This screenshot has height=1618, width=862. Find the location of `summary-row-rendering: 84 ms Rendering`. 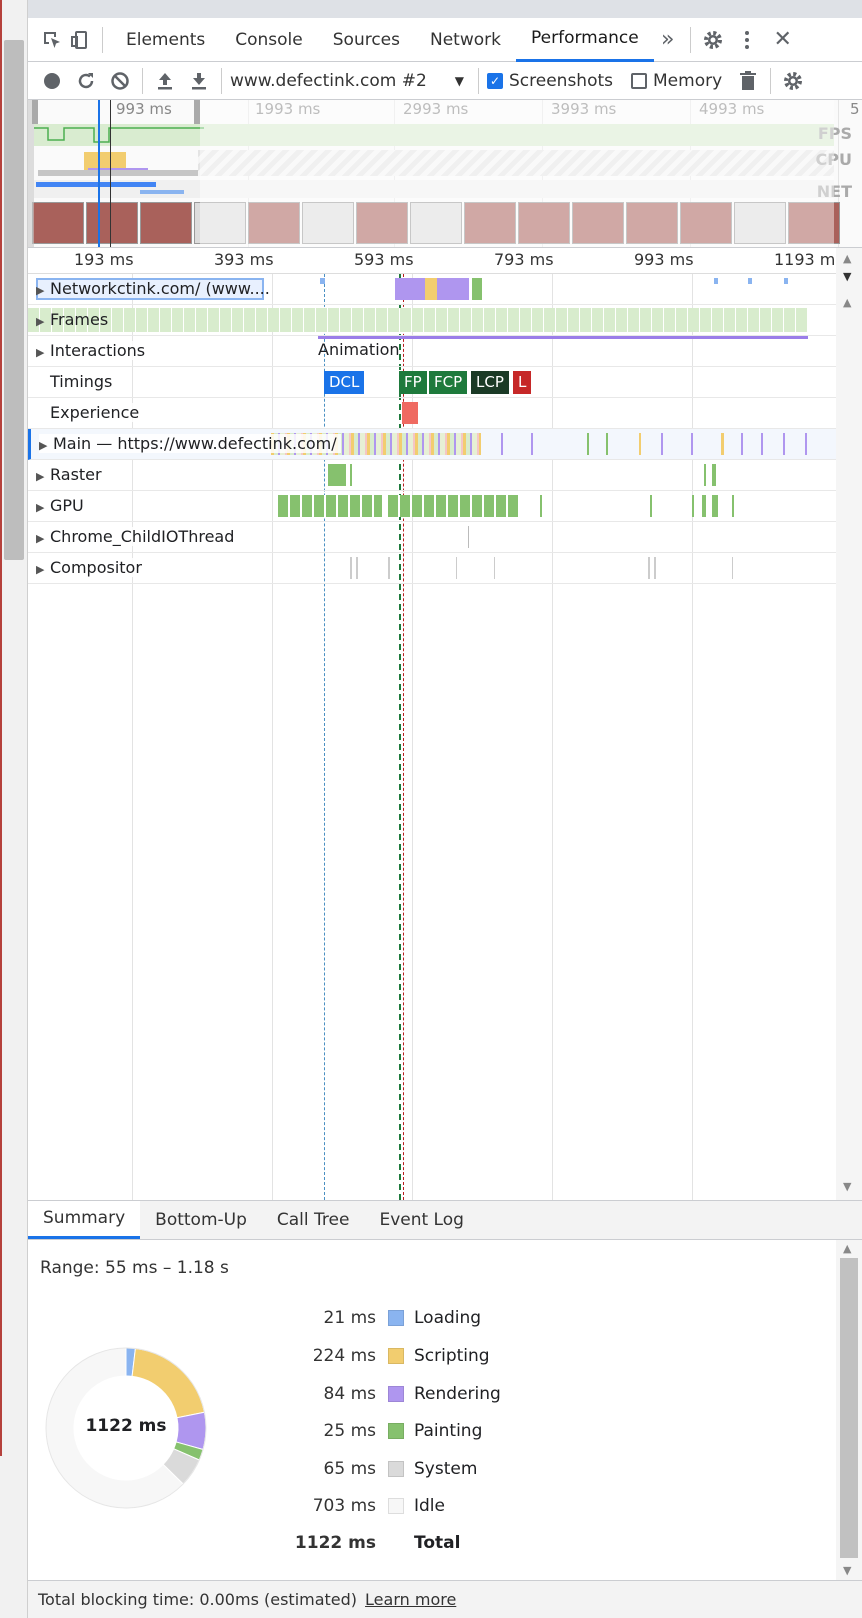

summary-row-rendering: 84 ms Rendering is located at coordinates (384, 1394).